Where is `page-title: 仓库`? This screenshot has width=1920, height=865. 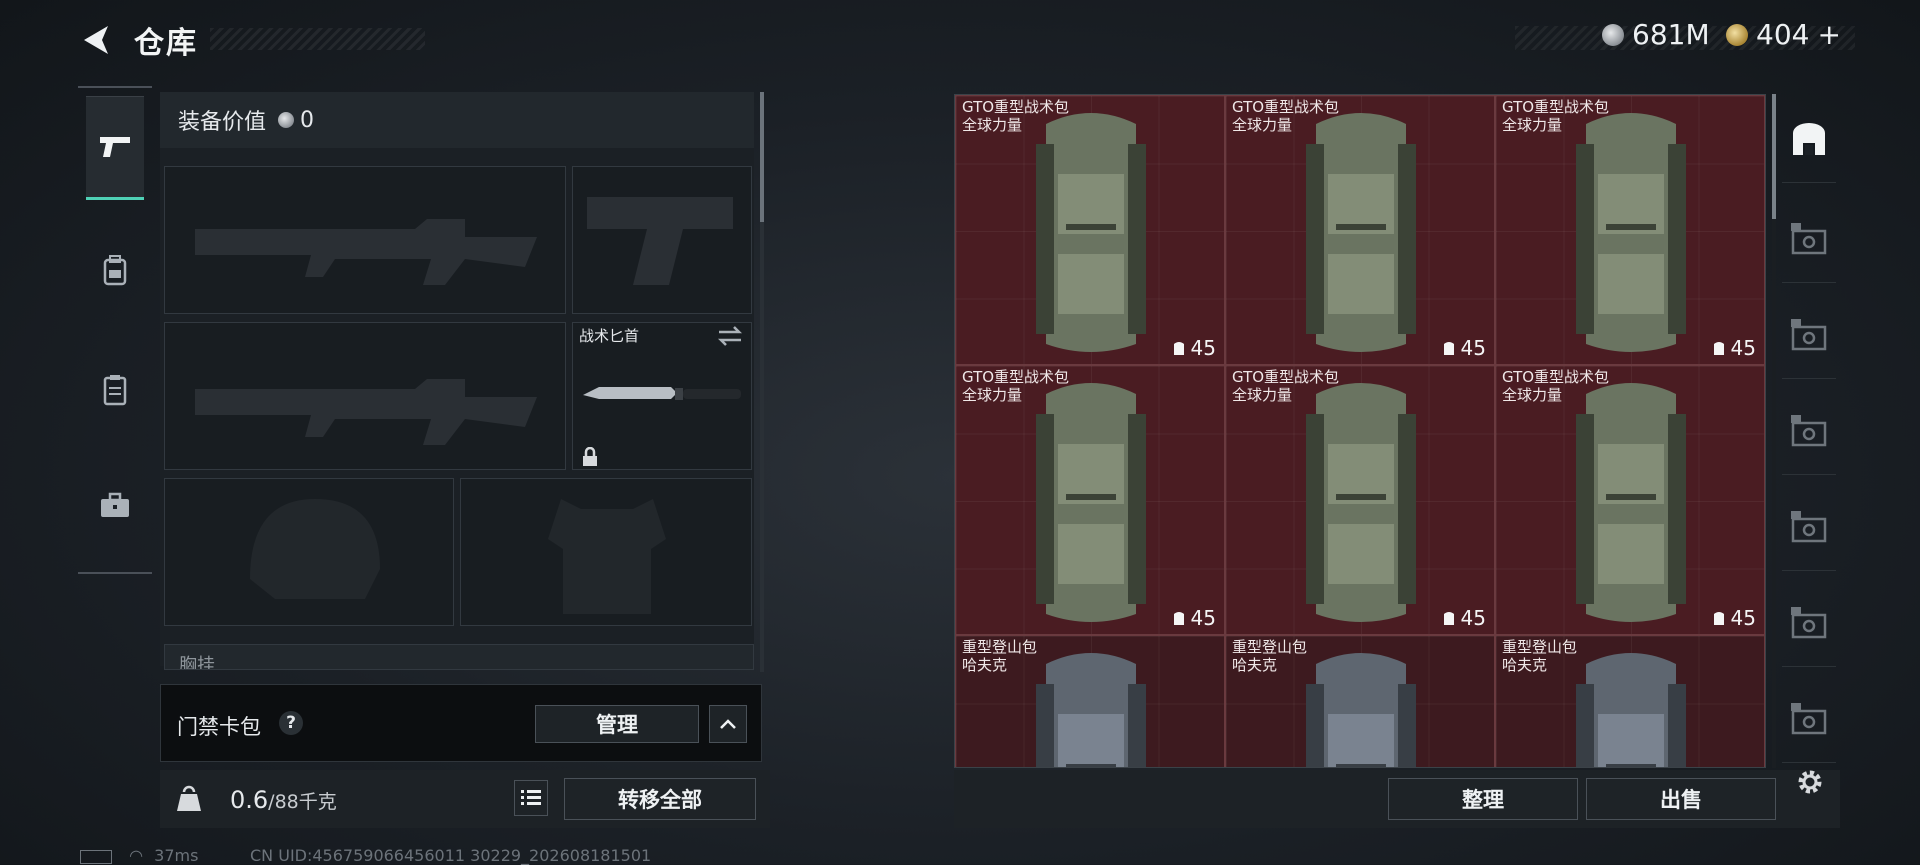
page-title: 仓库 is located at coordinates (166, 43).